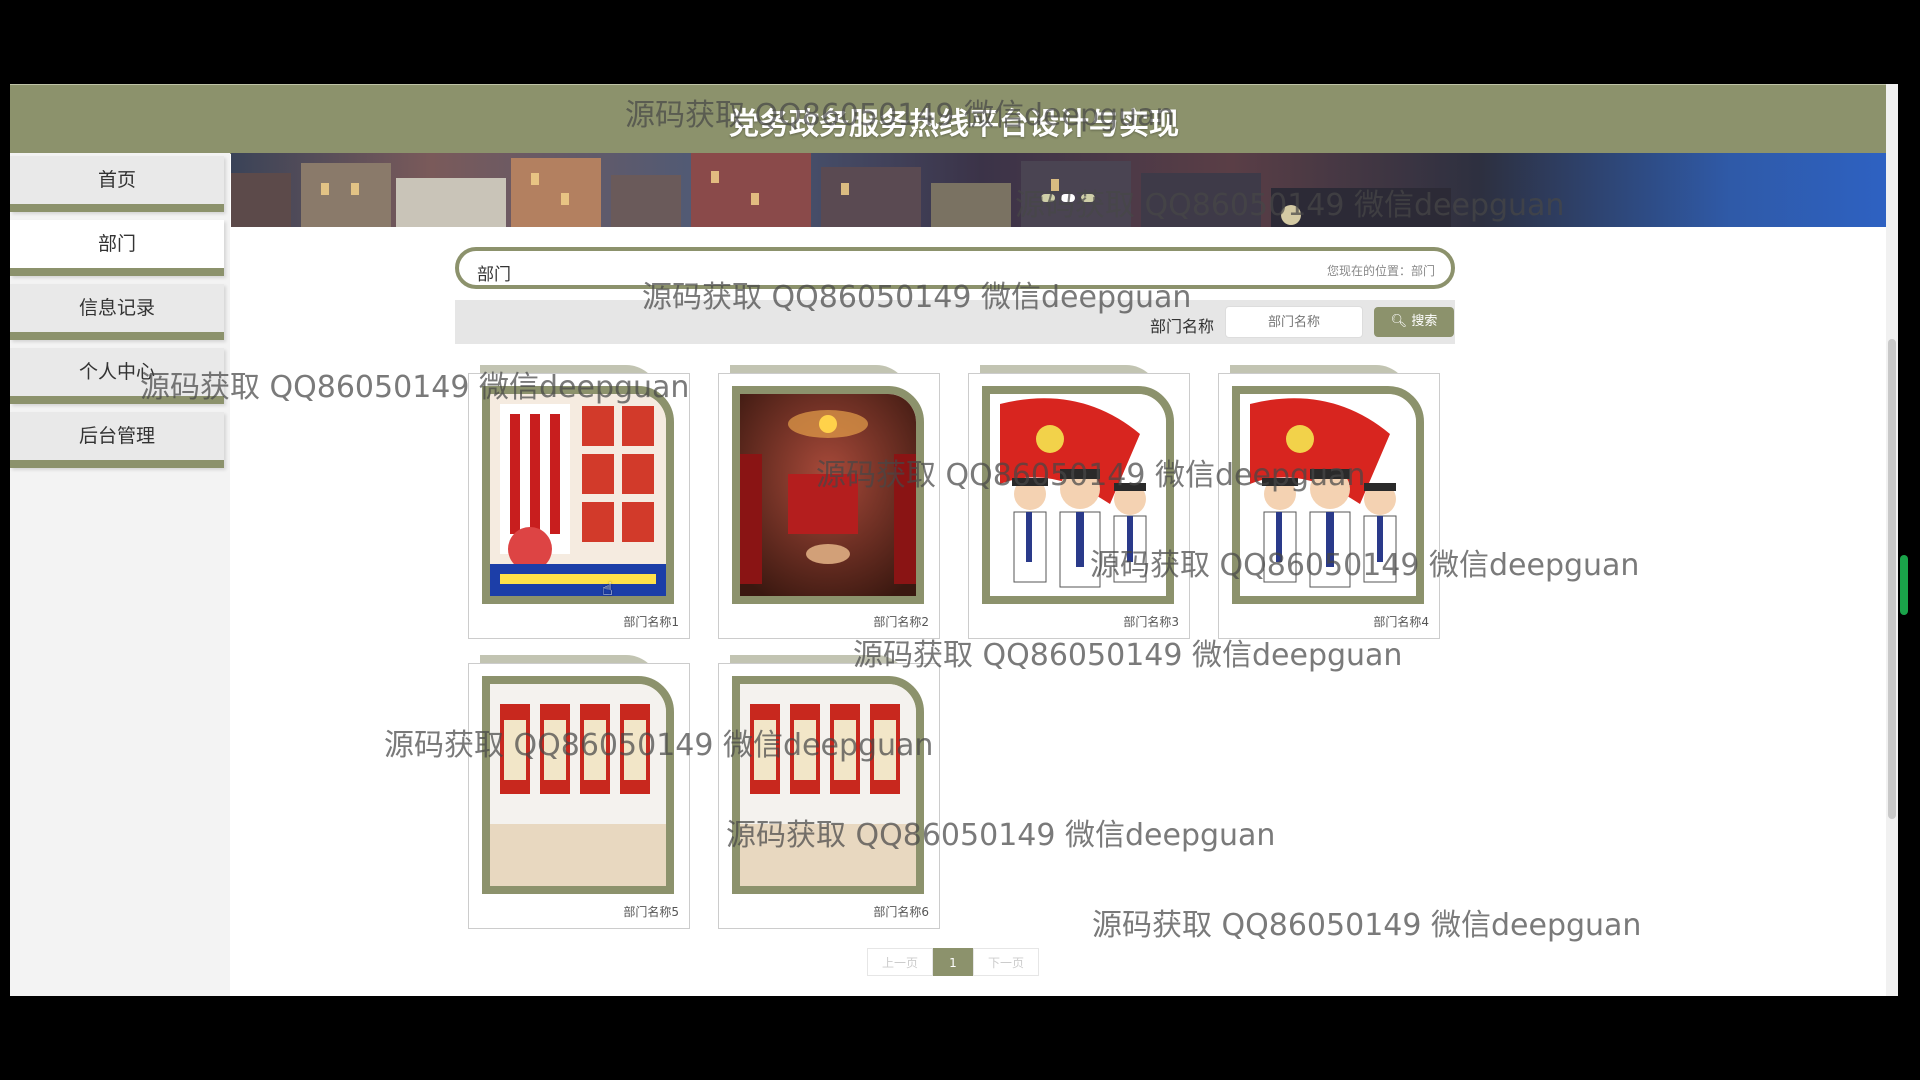 This screenshot has width=1920, height=1080. I want to click on department-card: 部门名称6, so click(829, 796).